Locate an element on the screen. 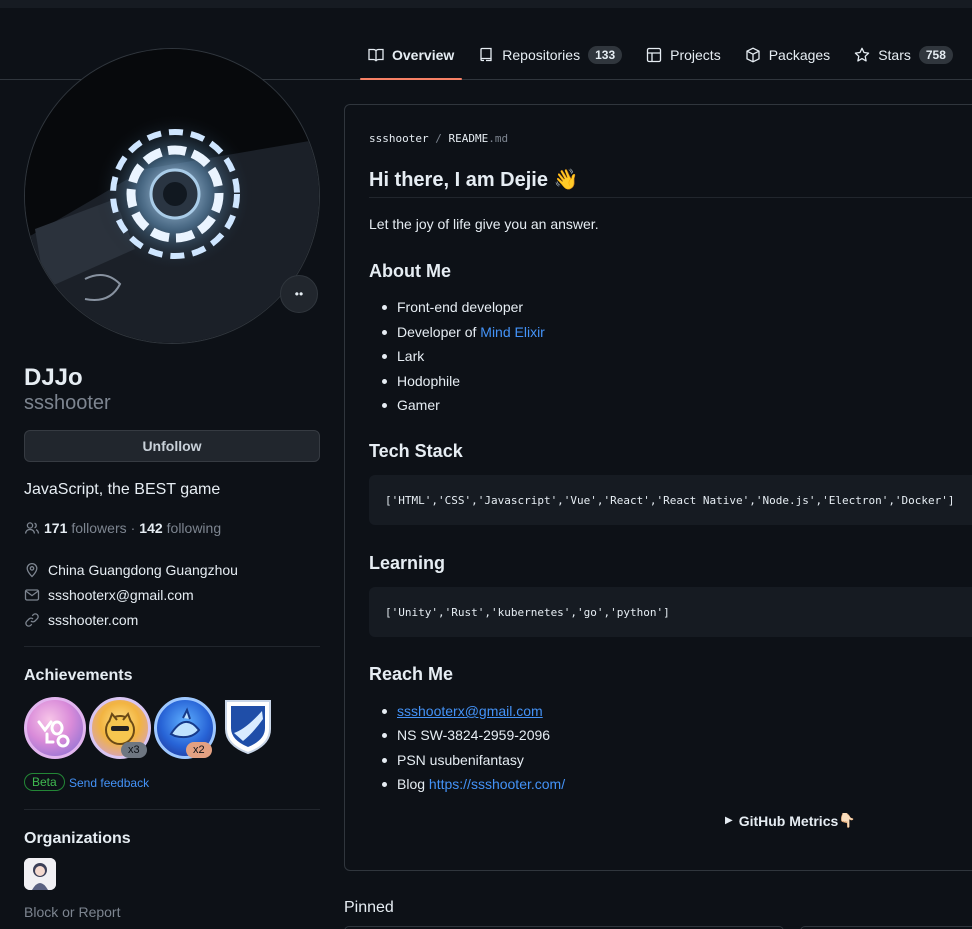 Image resolution: width=972 pixels, height=929 pixels. crumb-file-name: README is located at coordinates (468, 138).